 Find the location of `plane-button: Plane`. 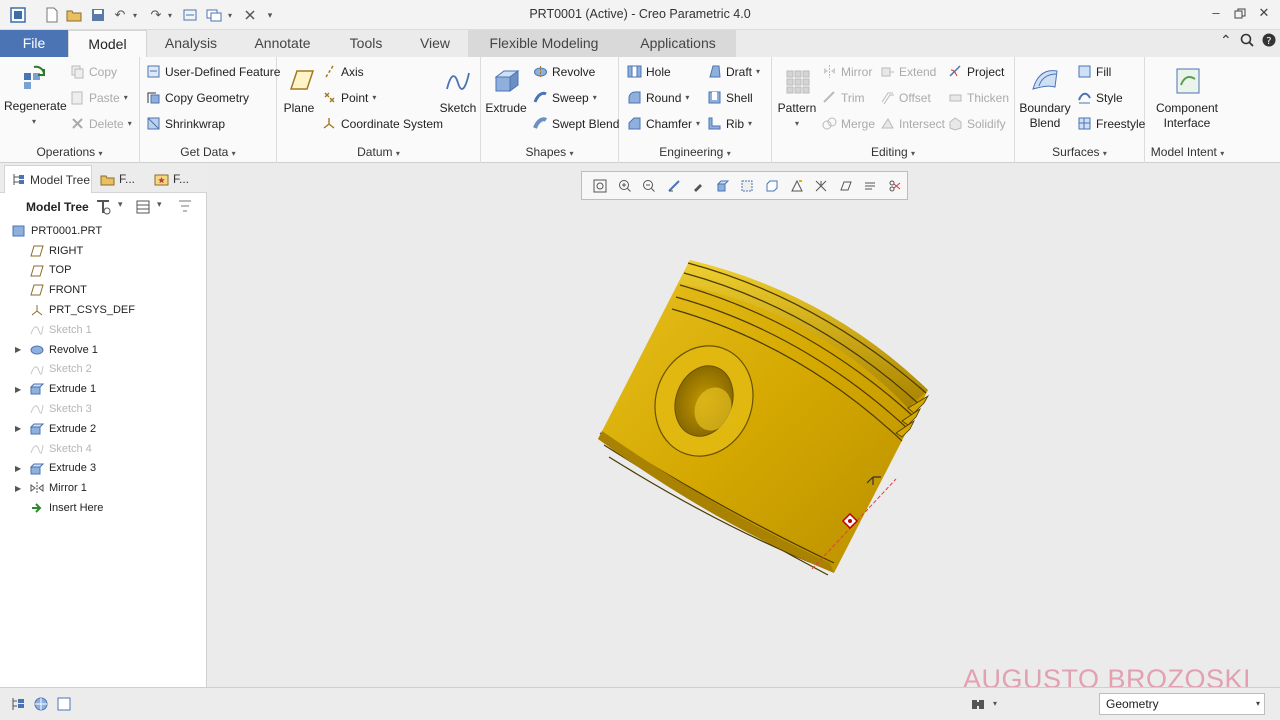

plane-button: Plane is located at coordinates (299, 90).